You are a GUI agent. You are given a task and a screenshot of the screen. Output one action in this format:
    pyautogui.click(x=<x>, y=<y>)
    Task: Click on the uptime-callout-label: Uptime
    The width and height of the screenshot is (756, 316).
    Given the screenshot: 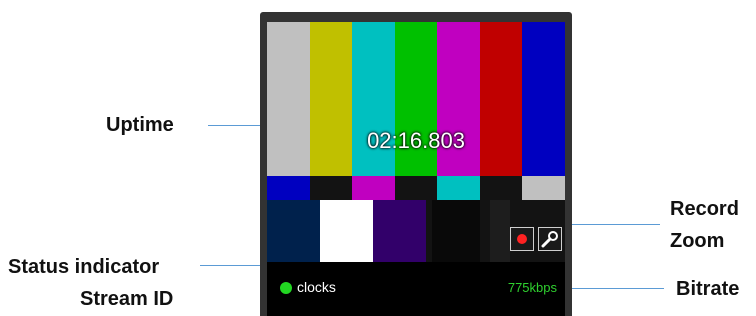 What is the action you would take?
    pyautogui.click(x=140, y=125)
    